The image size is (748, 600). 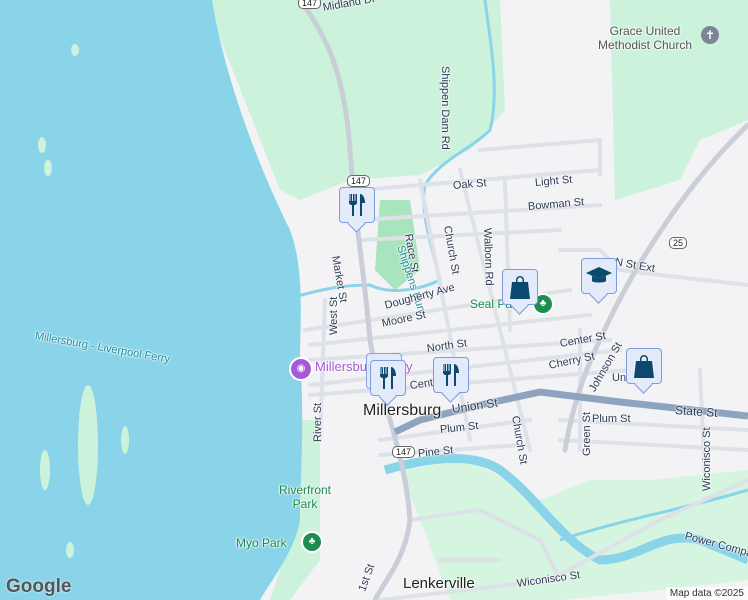 I want to click on label-myo-park: Myo Park, so click(x=261, y=543).